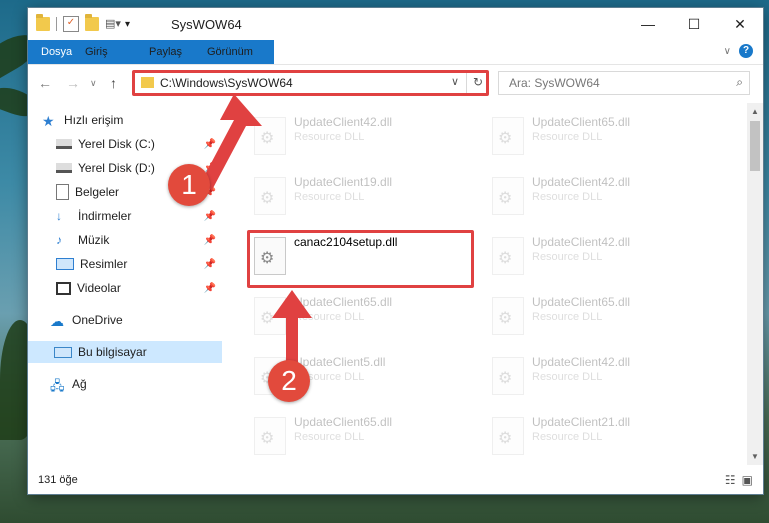  Describe the element at coordinates (59, 216) in the screenshot. I see `downloads-icon: ↓` at that location.